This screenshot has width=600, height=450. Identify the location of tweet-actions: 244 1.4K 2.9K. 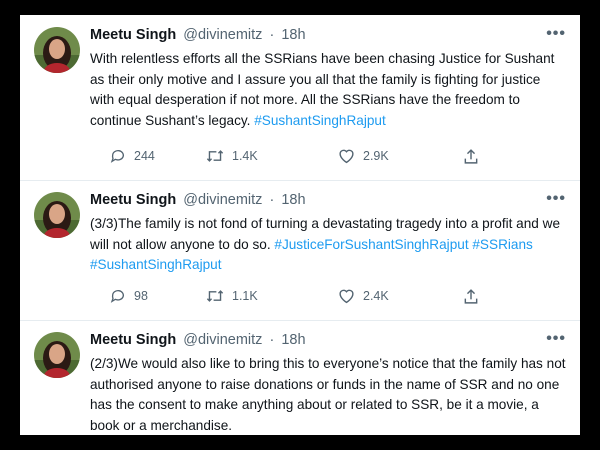
(290, 158).